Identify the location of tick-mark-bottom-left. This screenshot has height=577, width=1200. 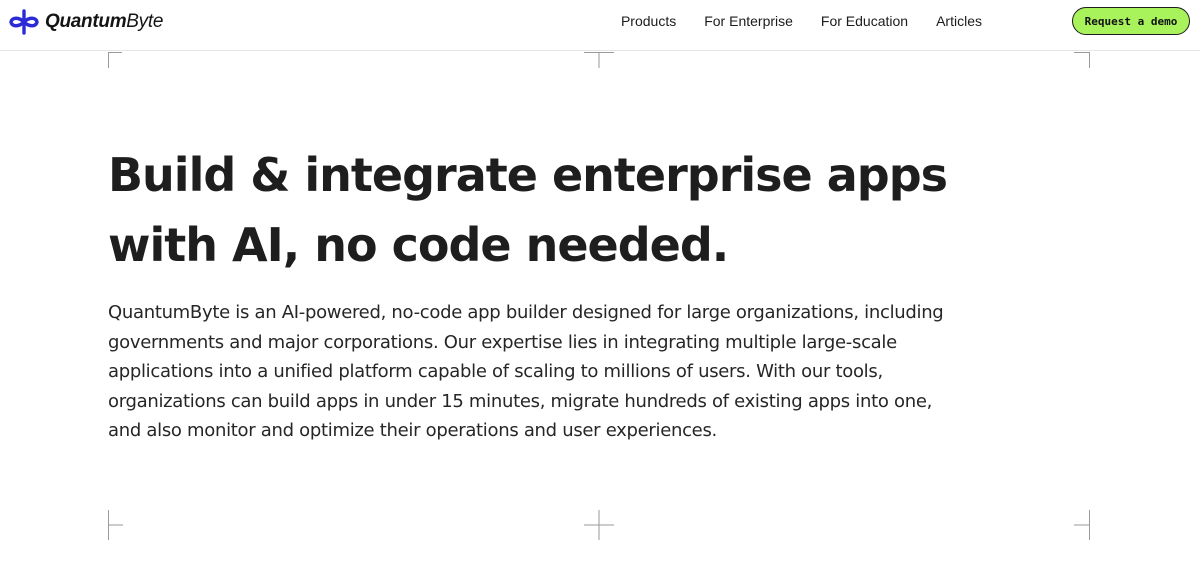
(116, 525).